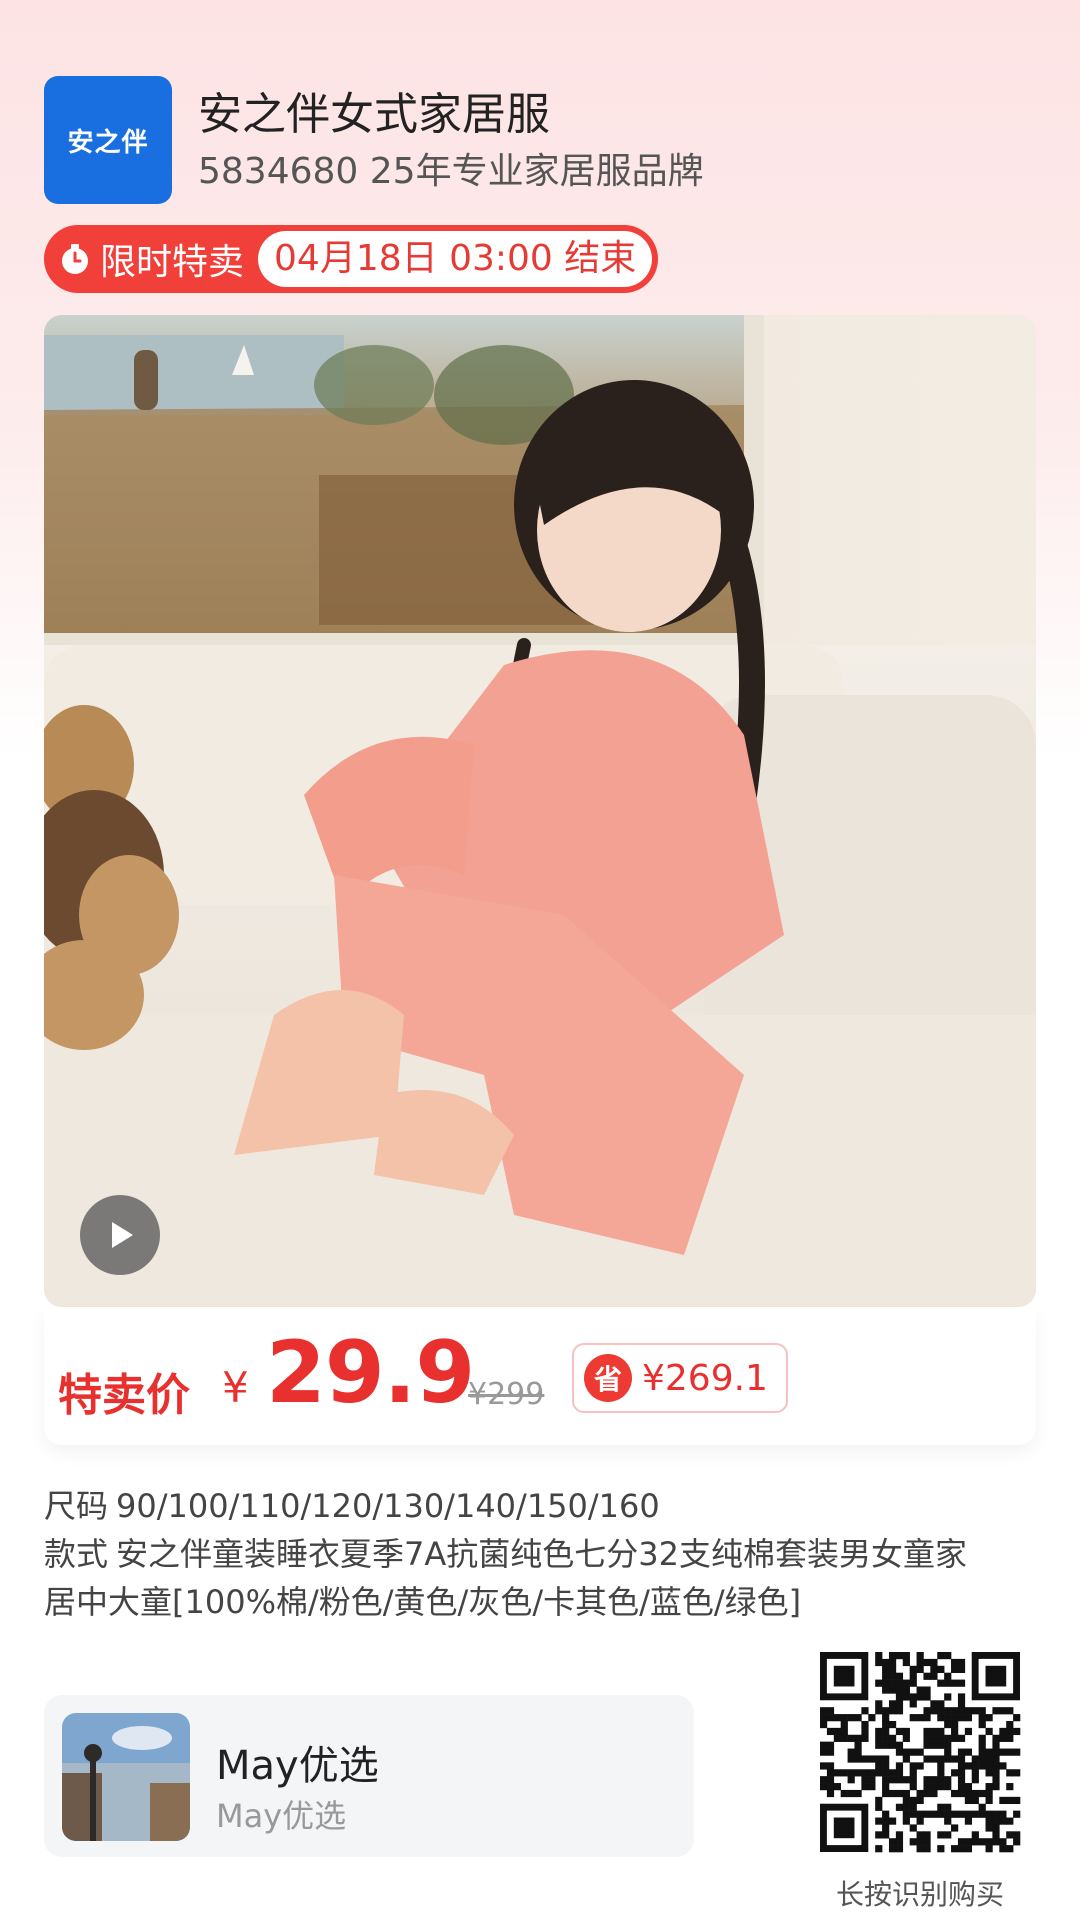 This screenshot has height=1922, width=1080. Describe the element at coordinates (451, 171) in the screenshot. I see `store-subtitle: 5834680 25年专业家居服品牌` at that location.